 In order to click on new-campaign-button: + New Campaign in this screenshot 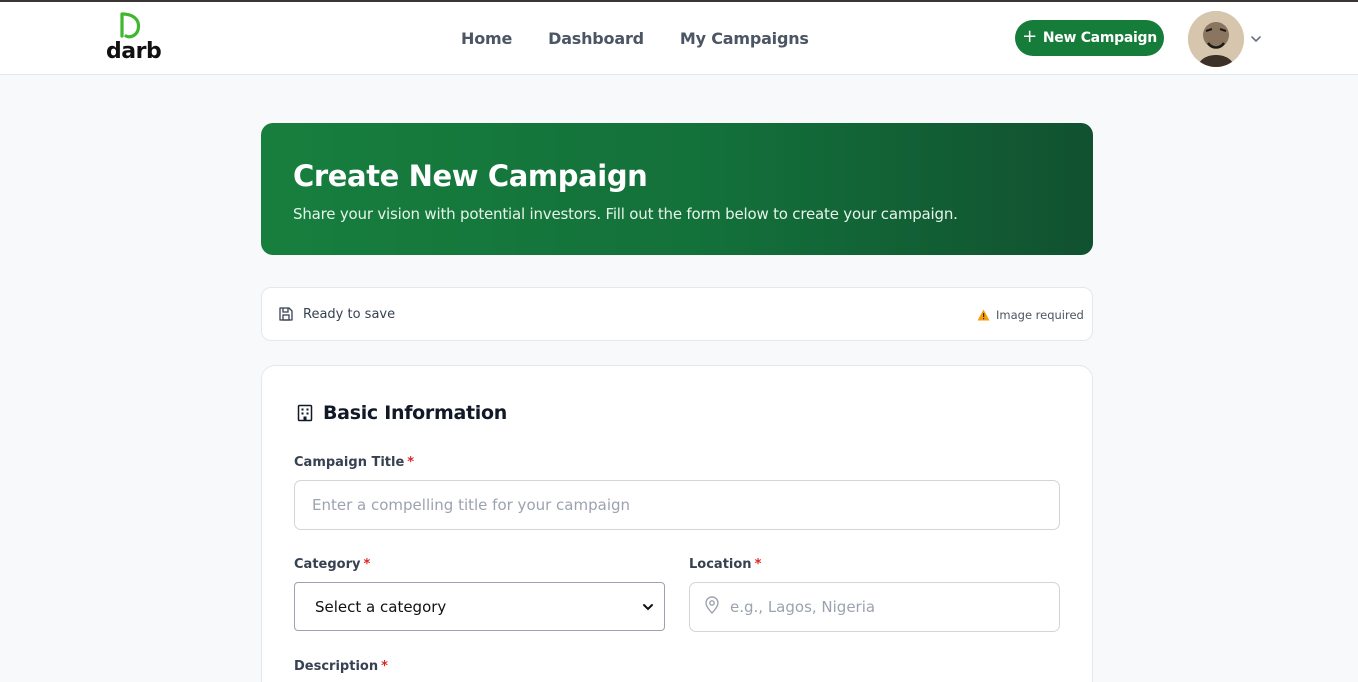, I will do `click(1089, 38)`.